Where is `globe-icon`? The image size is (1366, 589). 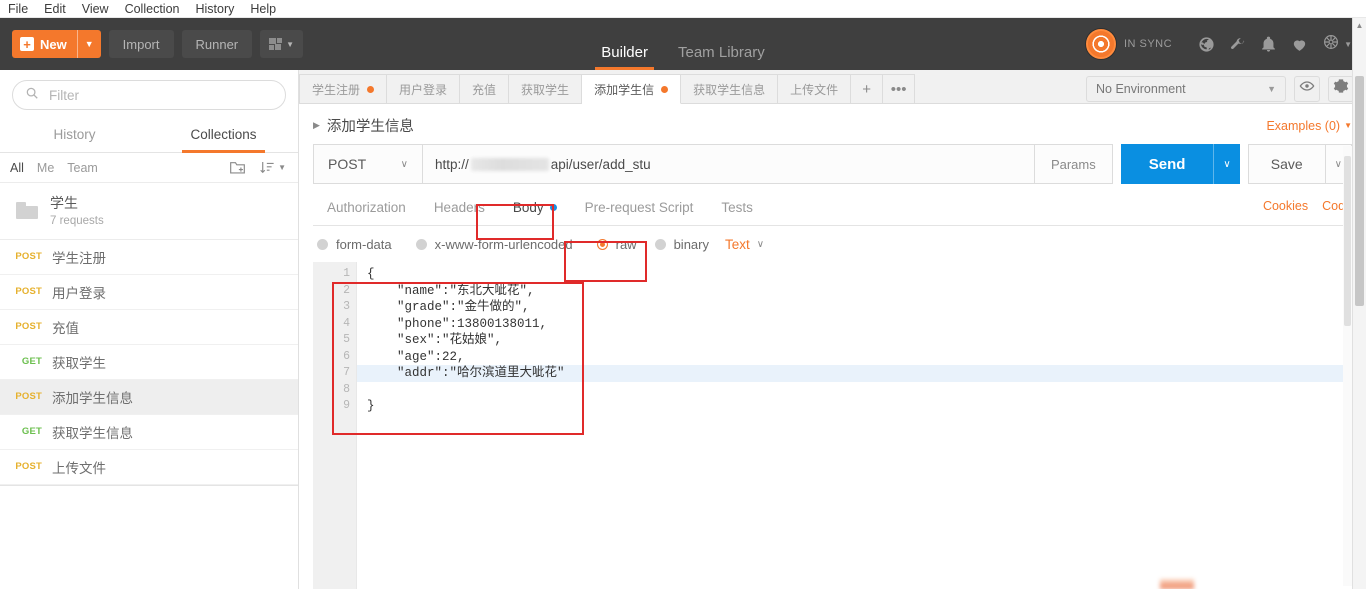
globe-icon is located at coordinates (1206, 44).